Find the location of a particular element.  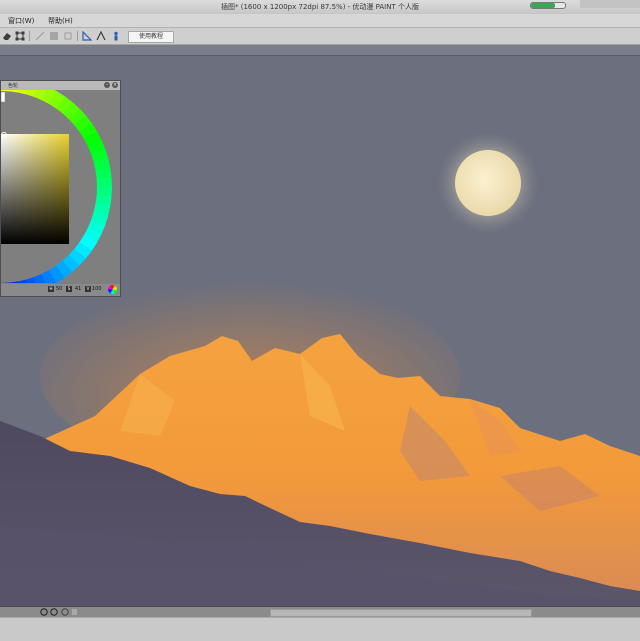

memory-indicator is located at coordinates (548, 5).